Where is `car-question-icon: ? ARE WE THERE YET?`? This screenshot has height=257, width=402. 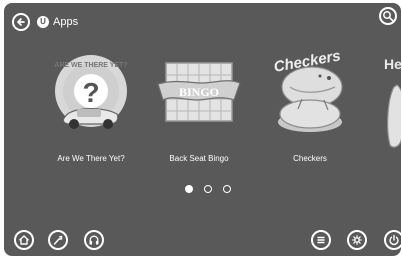
car-question-icon: ? ARE WE THERE YET? is located at coordinates (91, 92).